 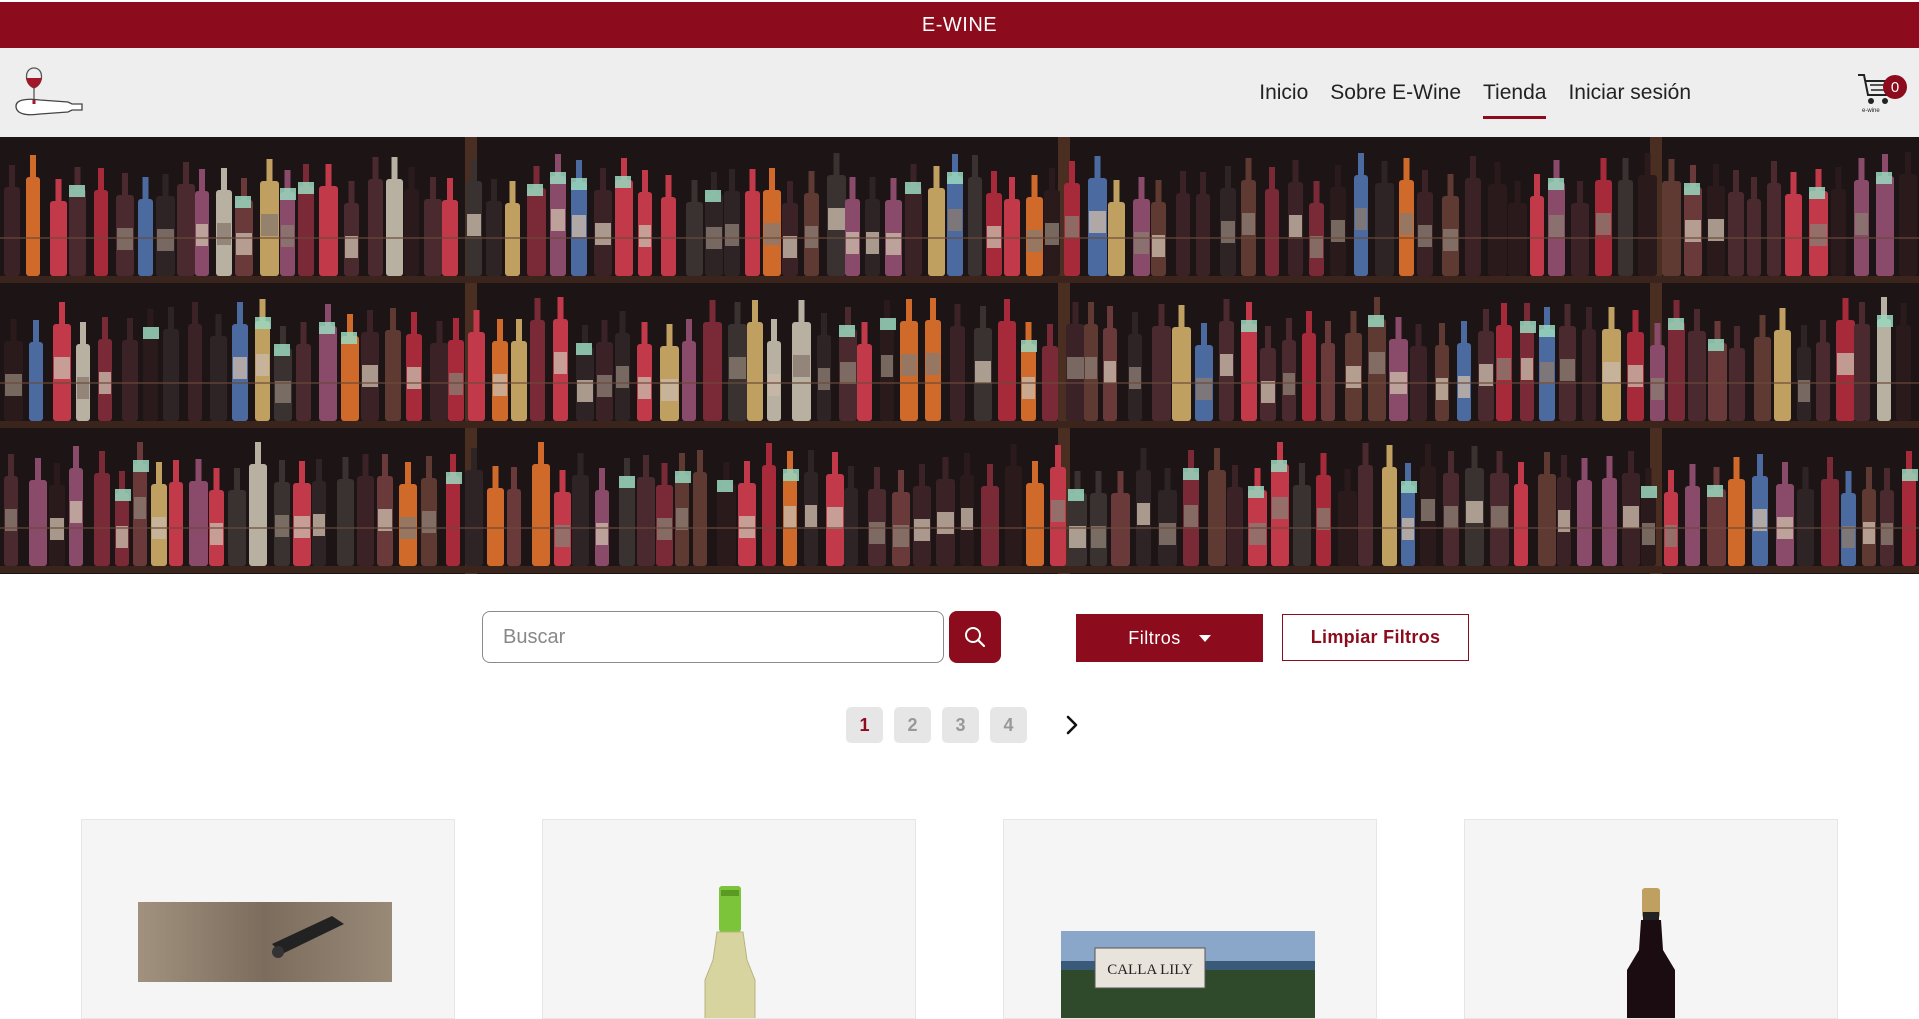 I want to click on cart-caption: e-wine, so click(x=1871, y=111).